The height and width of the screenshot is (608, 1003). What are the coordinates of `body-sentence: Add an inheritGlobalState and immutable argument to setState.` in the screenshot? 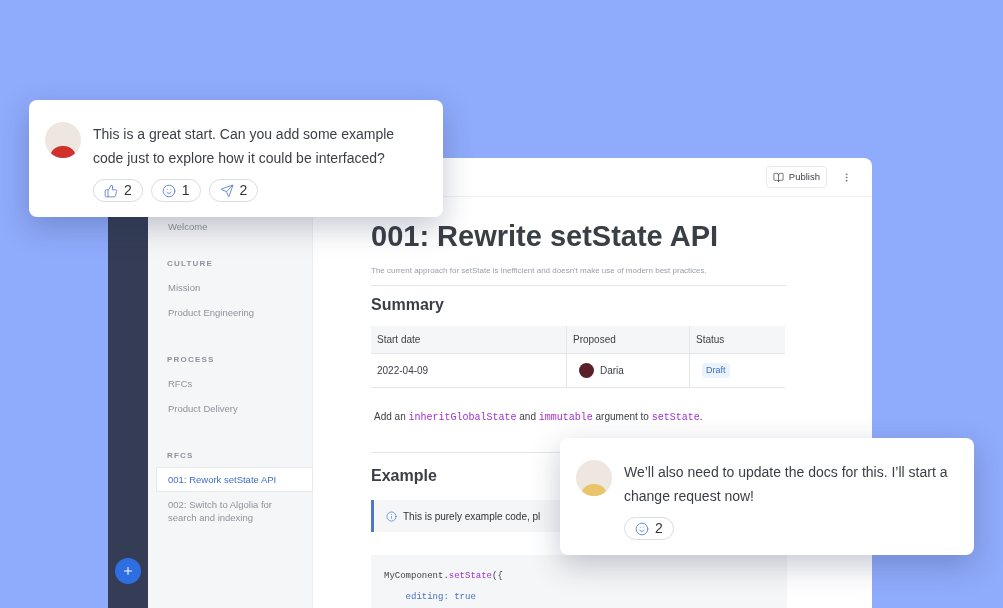 It's located at (538, 417).